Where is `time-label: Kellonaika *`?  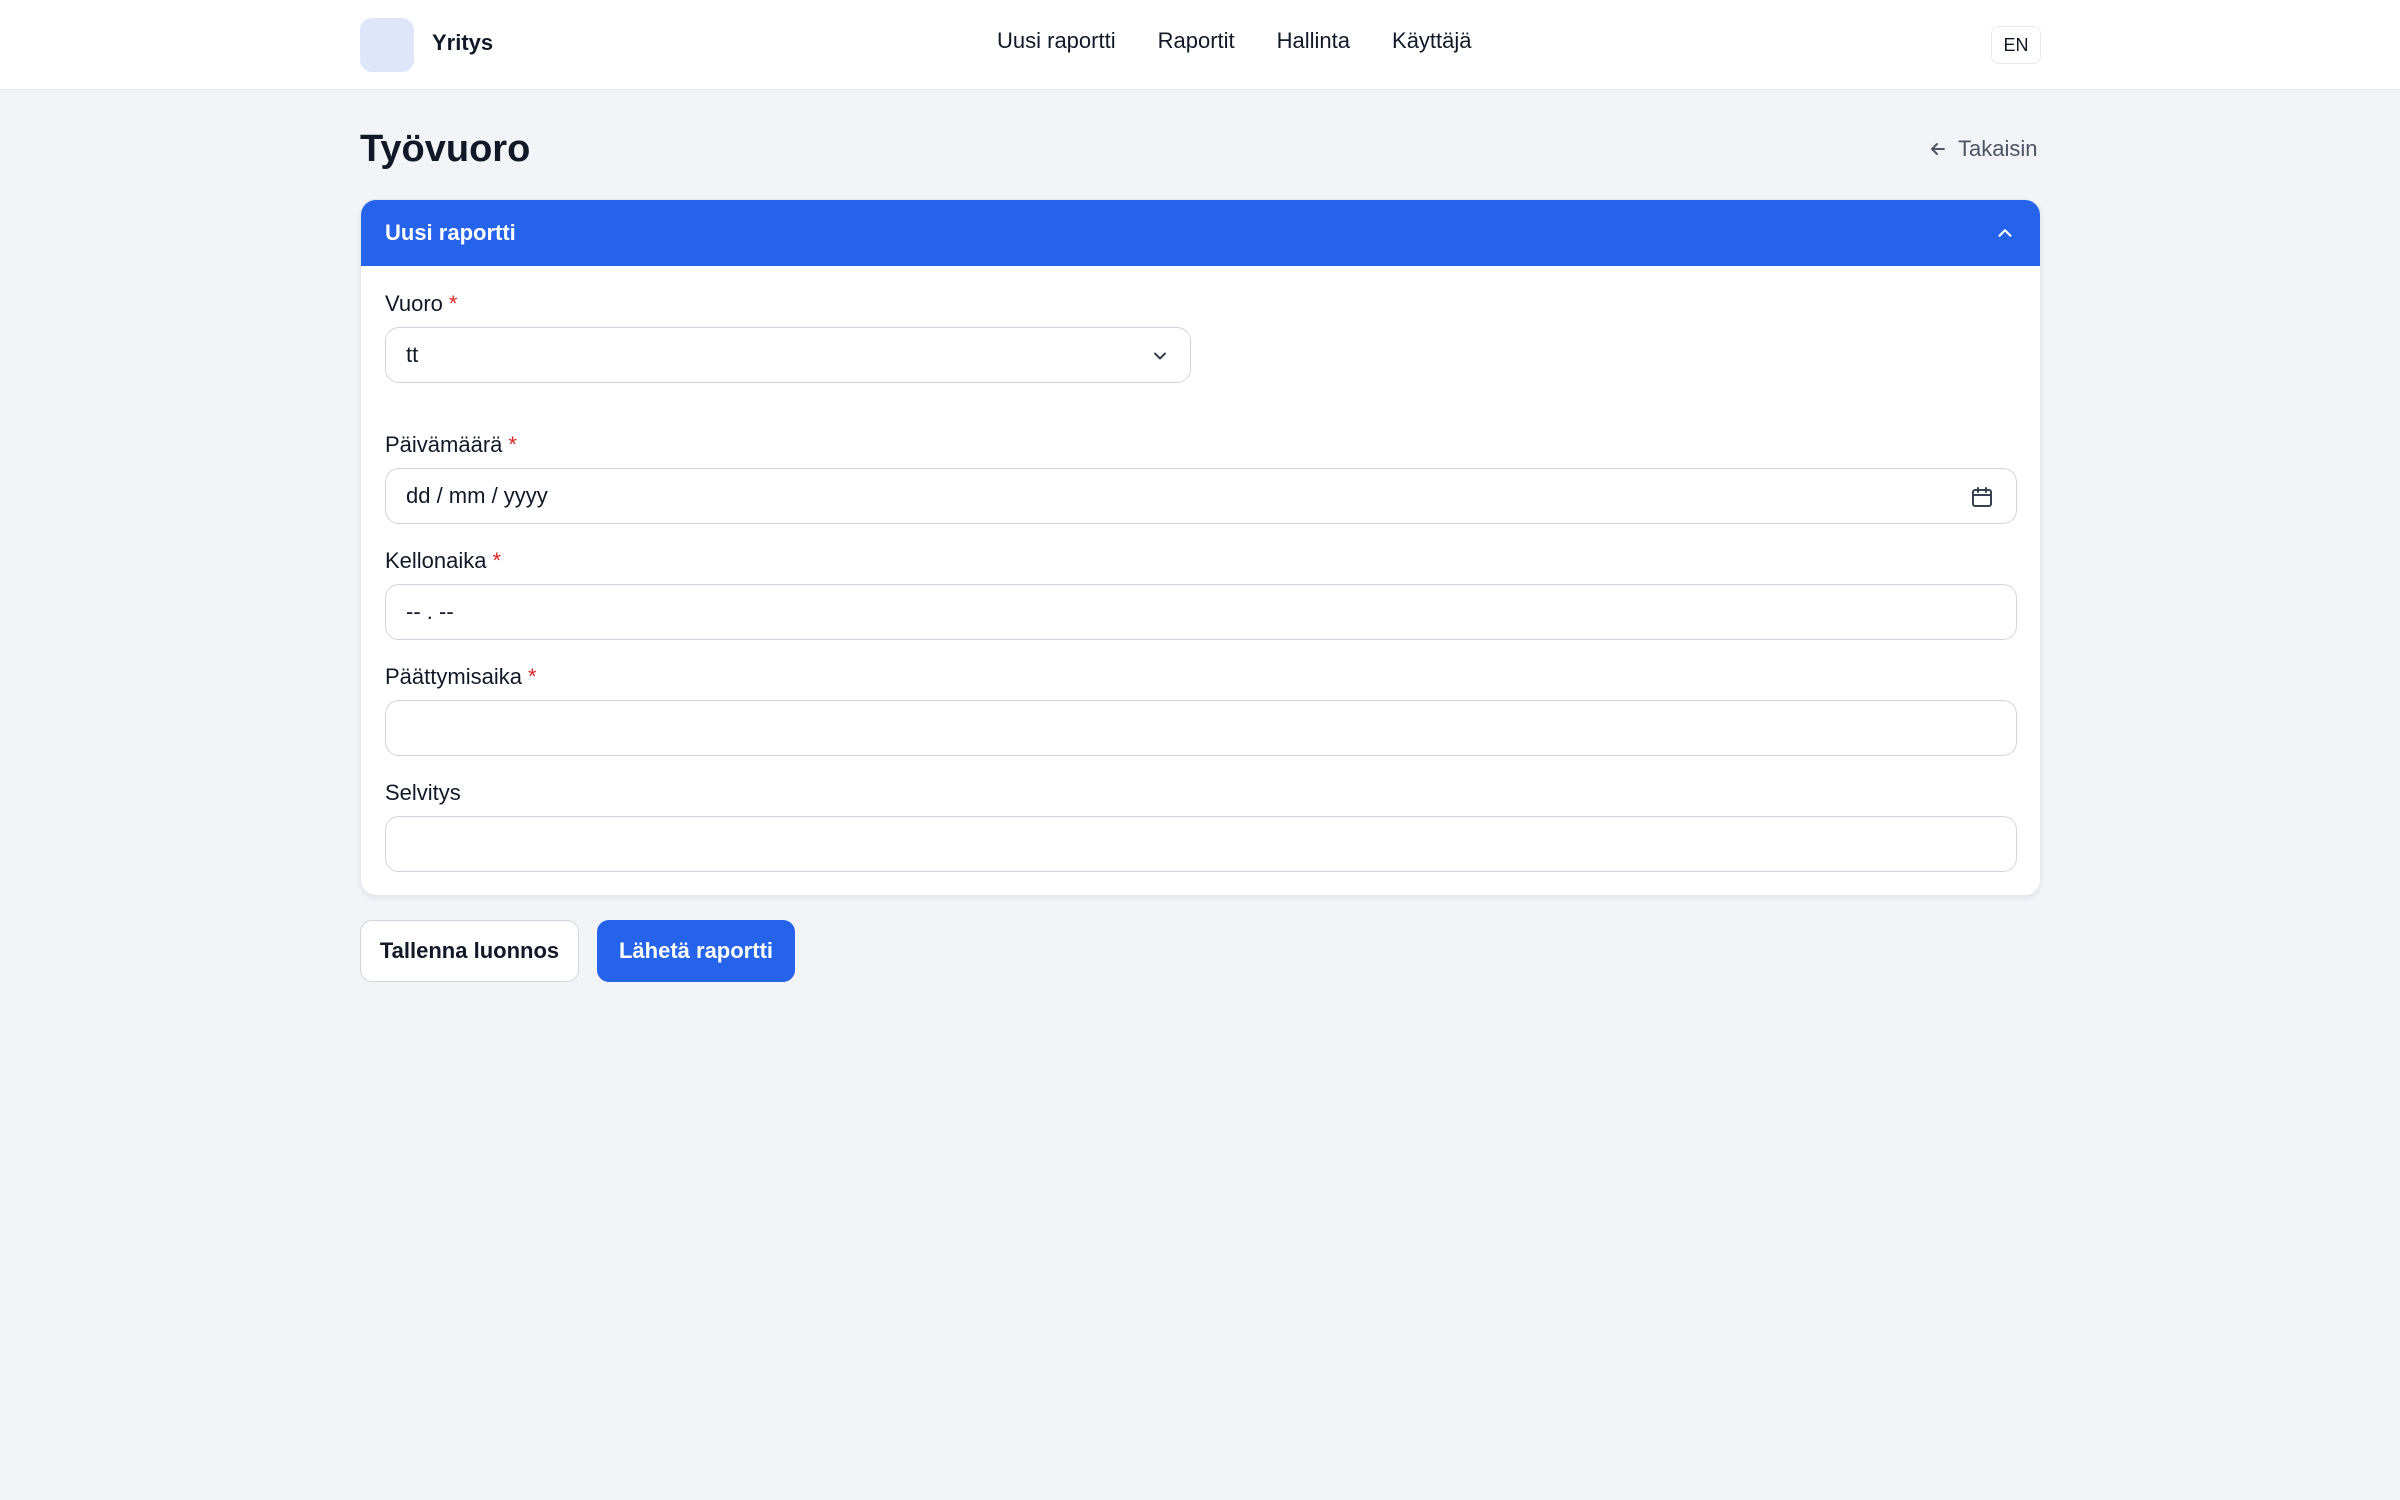 time-label: Kellonaika * is located at coordinates (443, 561).